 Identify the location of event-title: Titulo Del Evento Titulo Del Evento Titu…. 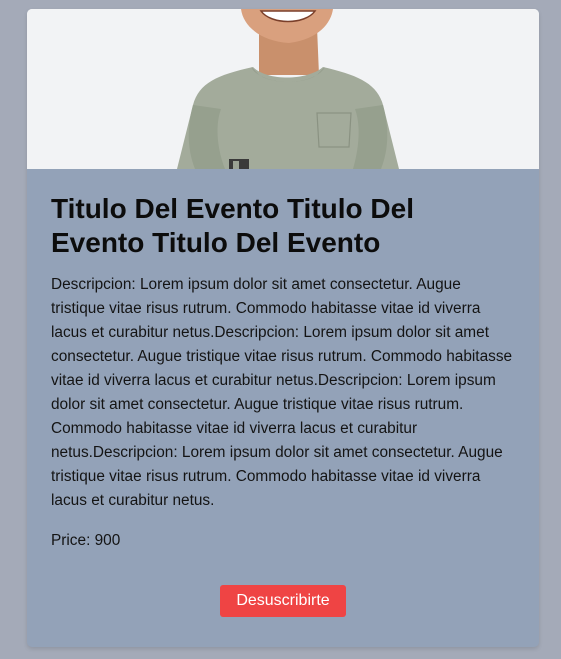
(232, 225).